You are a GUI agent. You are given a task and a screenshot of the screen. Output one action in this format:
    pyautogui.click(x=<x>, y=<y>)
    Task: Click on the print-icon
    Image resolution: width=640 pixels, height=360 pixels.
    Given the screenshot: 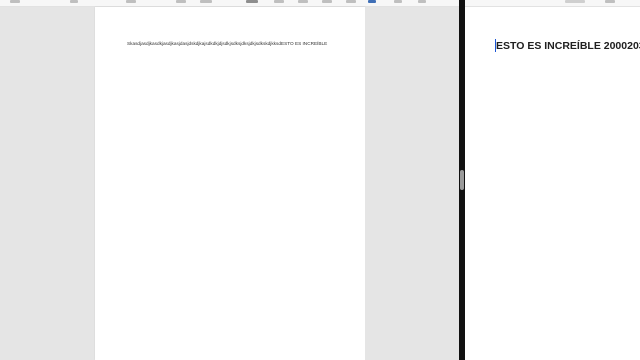 What is the action you would take?
    pyautogui.click(x=131, y=1)
    